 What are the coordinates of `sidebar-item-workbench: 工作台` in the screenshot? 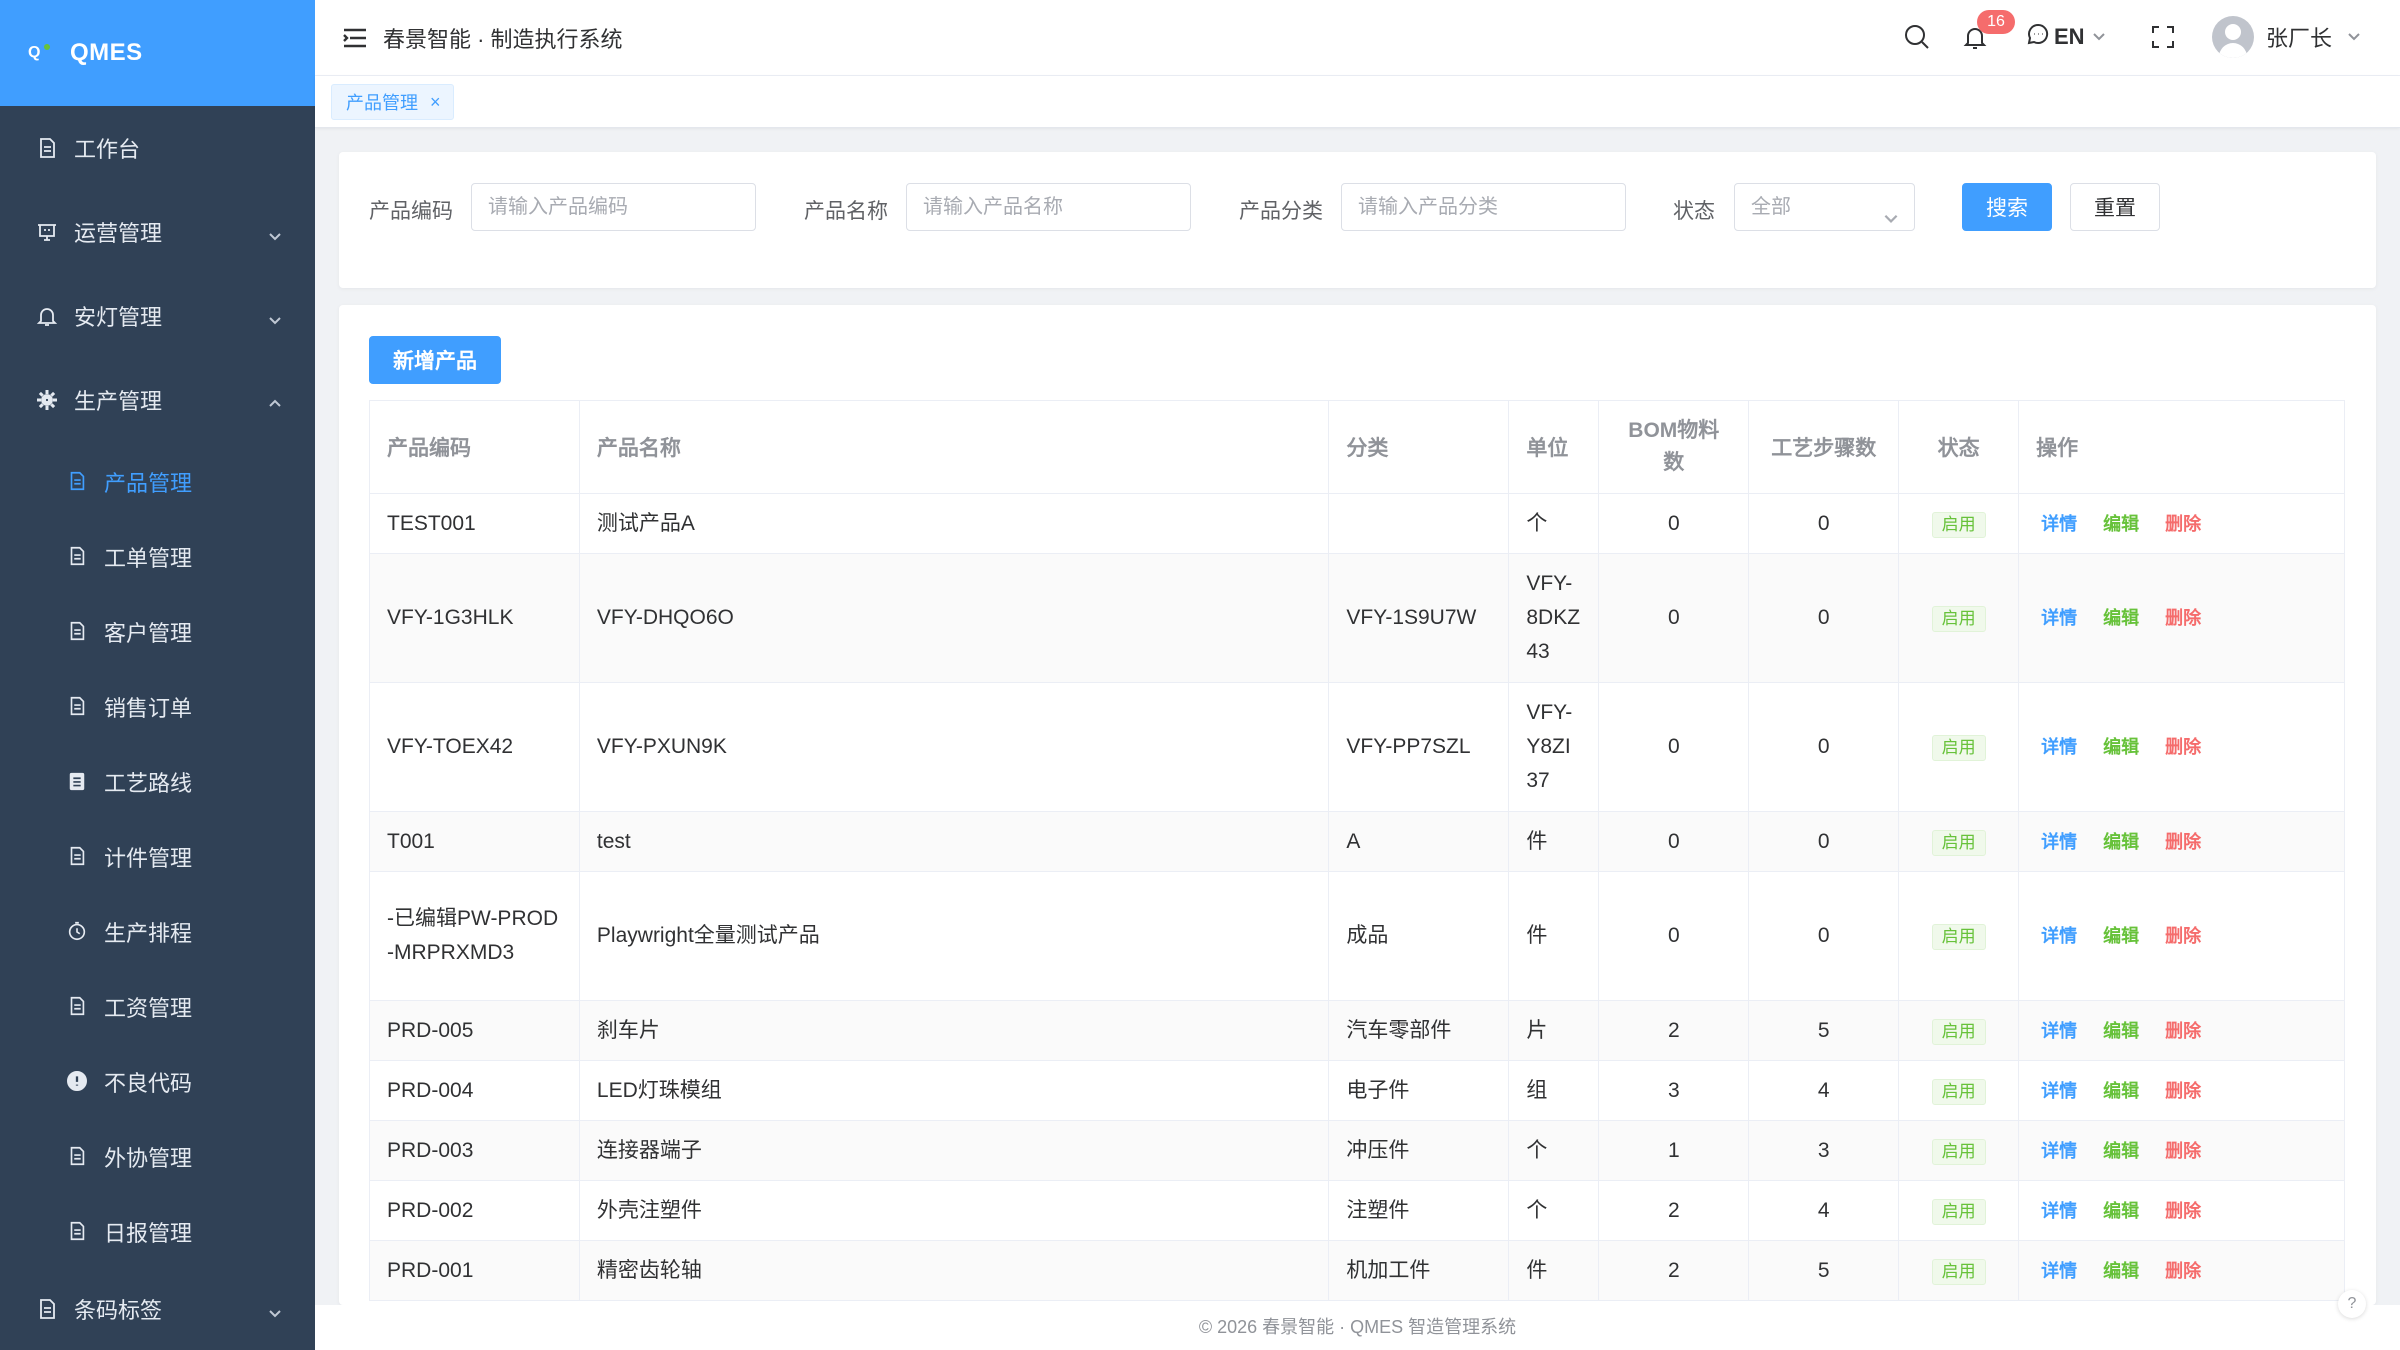 It's located at (157, 148).